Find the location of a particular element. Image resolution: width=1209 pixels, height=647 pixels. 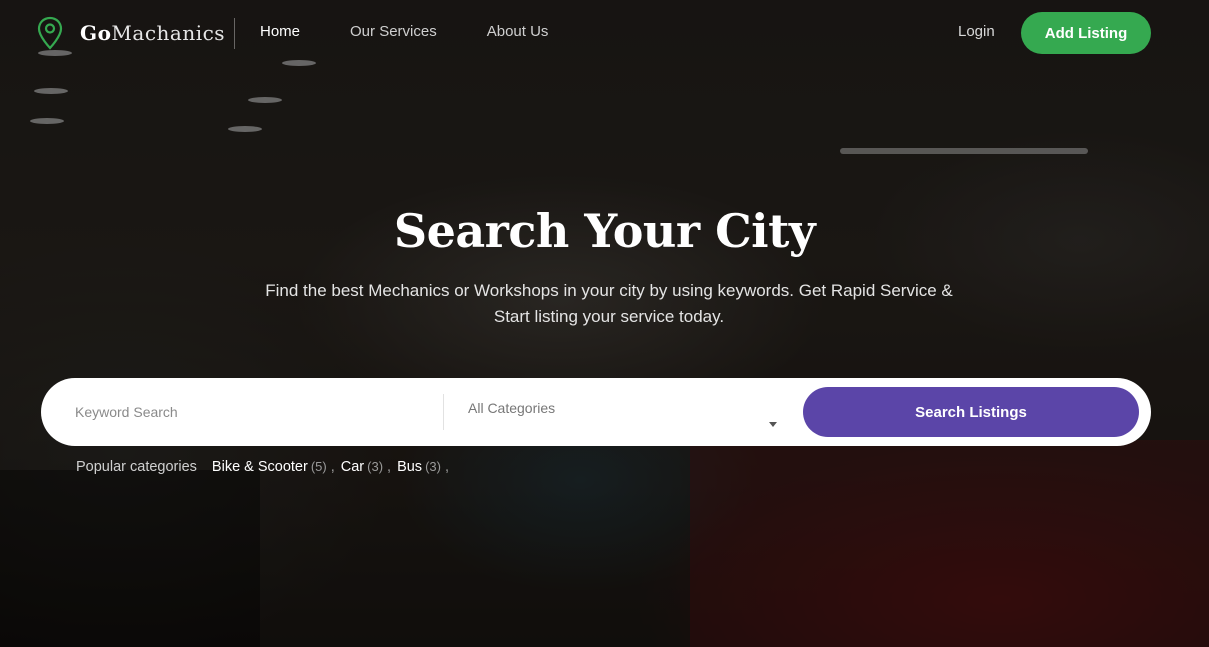

category-select: All Categories is located at coordinates (628, 414).